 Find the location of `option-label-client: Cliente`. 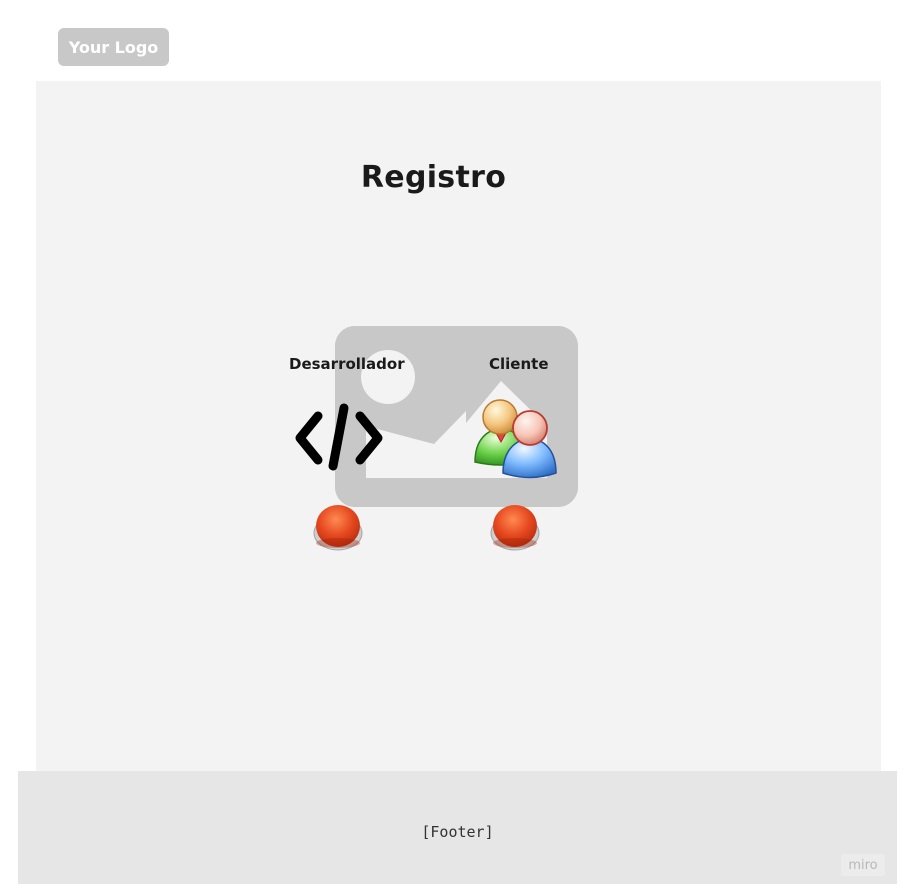

option-label-client: Cliente is located at coordinates (519, 364).